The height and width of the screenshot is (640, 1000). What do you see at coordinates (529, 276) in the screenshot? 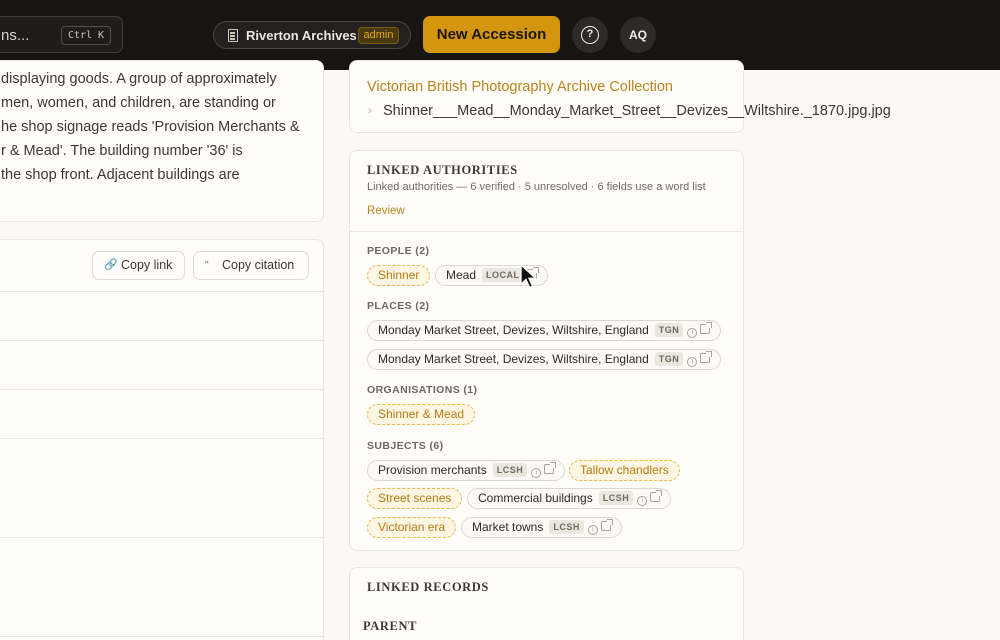
I see `mouse-cursor-icon` at bounding box center [529, 276].